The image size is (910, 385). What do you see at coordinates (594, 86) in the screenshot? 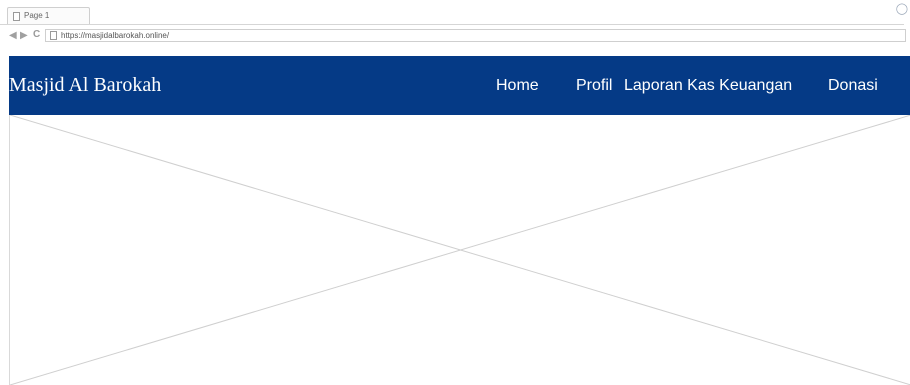
I see `nav-link-profil: Profil` at bounding box center [594, 86].